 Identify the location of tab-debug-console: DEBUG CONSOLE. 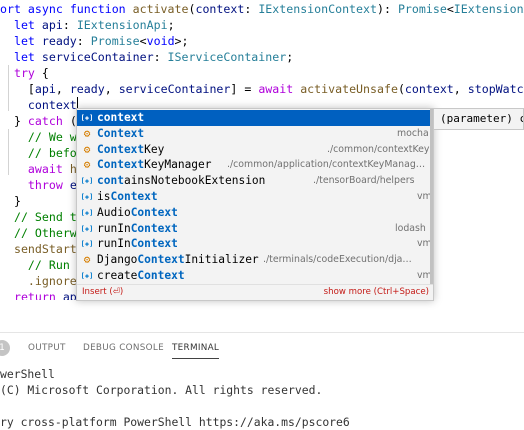
(123, 348).